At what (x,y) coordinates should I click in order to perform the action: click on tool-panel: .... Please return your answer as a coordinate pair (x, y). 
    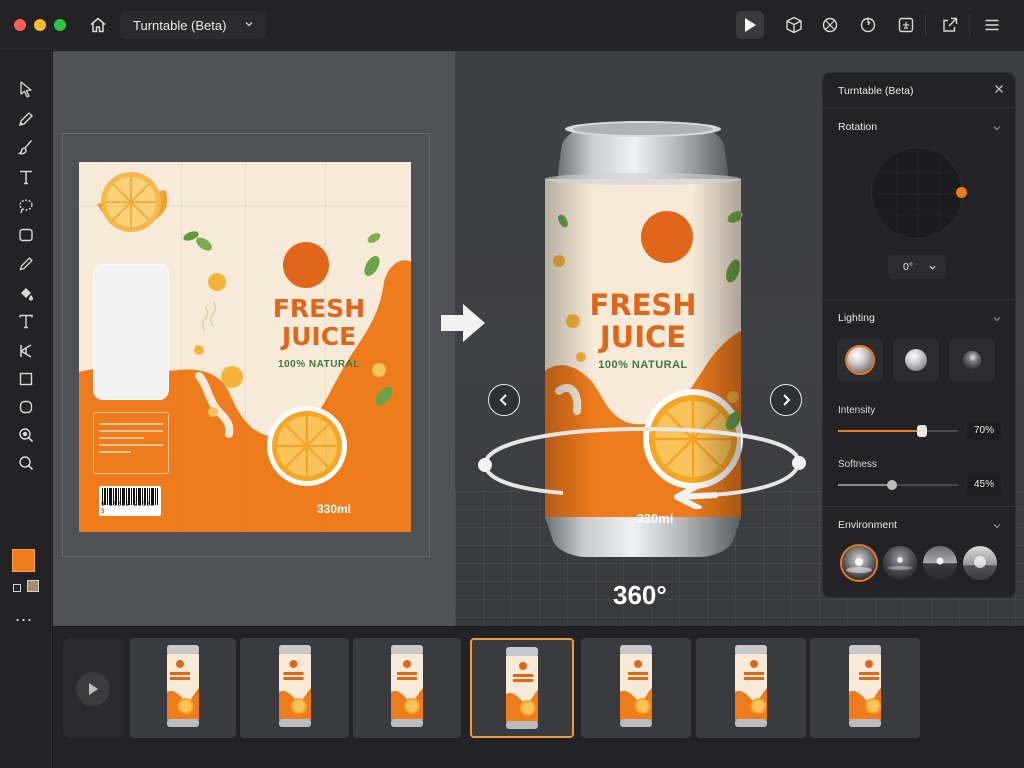
    Looking at the image, I should click on (26, 409).